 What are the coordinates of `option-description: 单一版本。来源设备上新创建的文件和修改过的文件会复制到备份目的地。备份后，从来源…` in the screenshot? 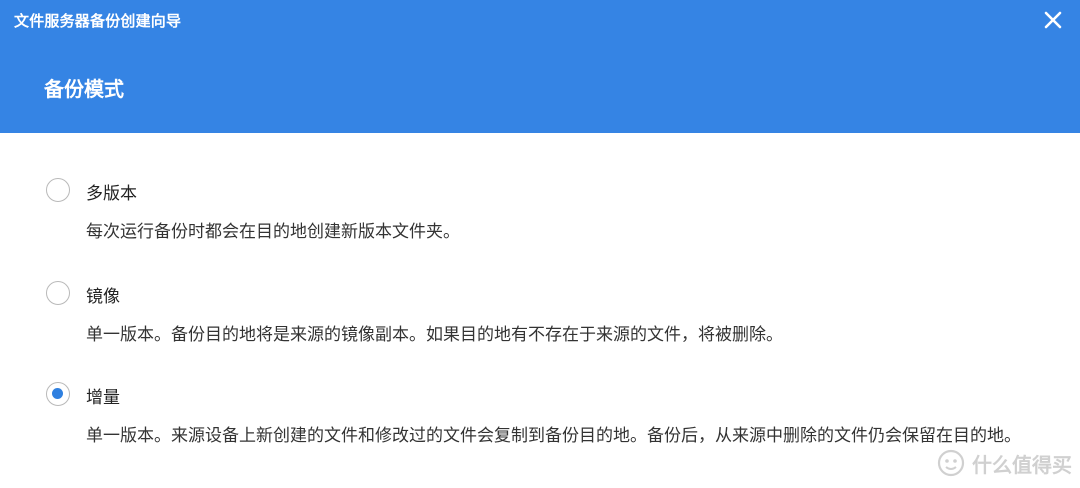 It's located at (553, 436).